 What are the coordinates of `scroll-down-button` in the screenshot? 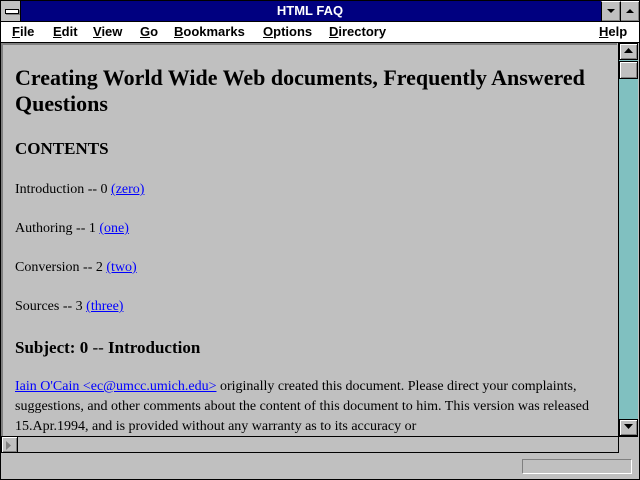 It's located at (628, 427).